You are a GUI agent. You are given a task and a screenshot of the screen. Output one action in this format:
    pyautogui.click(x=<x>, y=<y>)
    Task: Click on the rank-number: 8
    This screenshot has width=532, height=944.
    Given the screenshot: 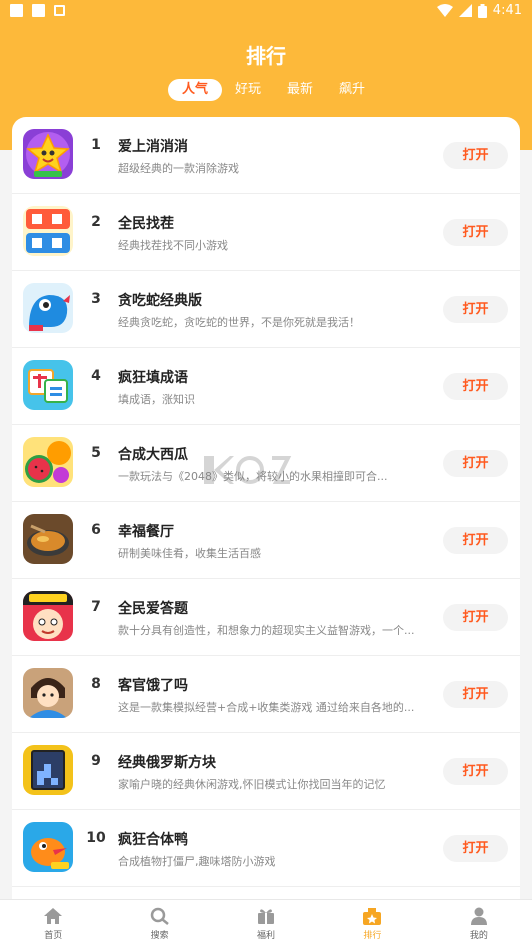 What is the action you would take?
    pyautogui.click(x=96, y=684)
    